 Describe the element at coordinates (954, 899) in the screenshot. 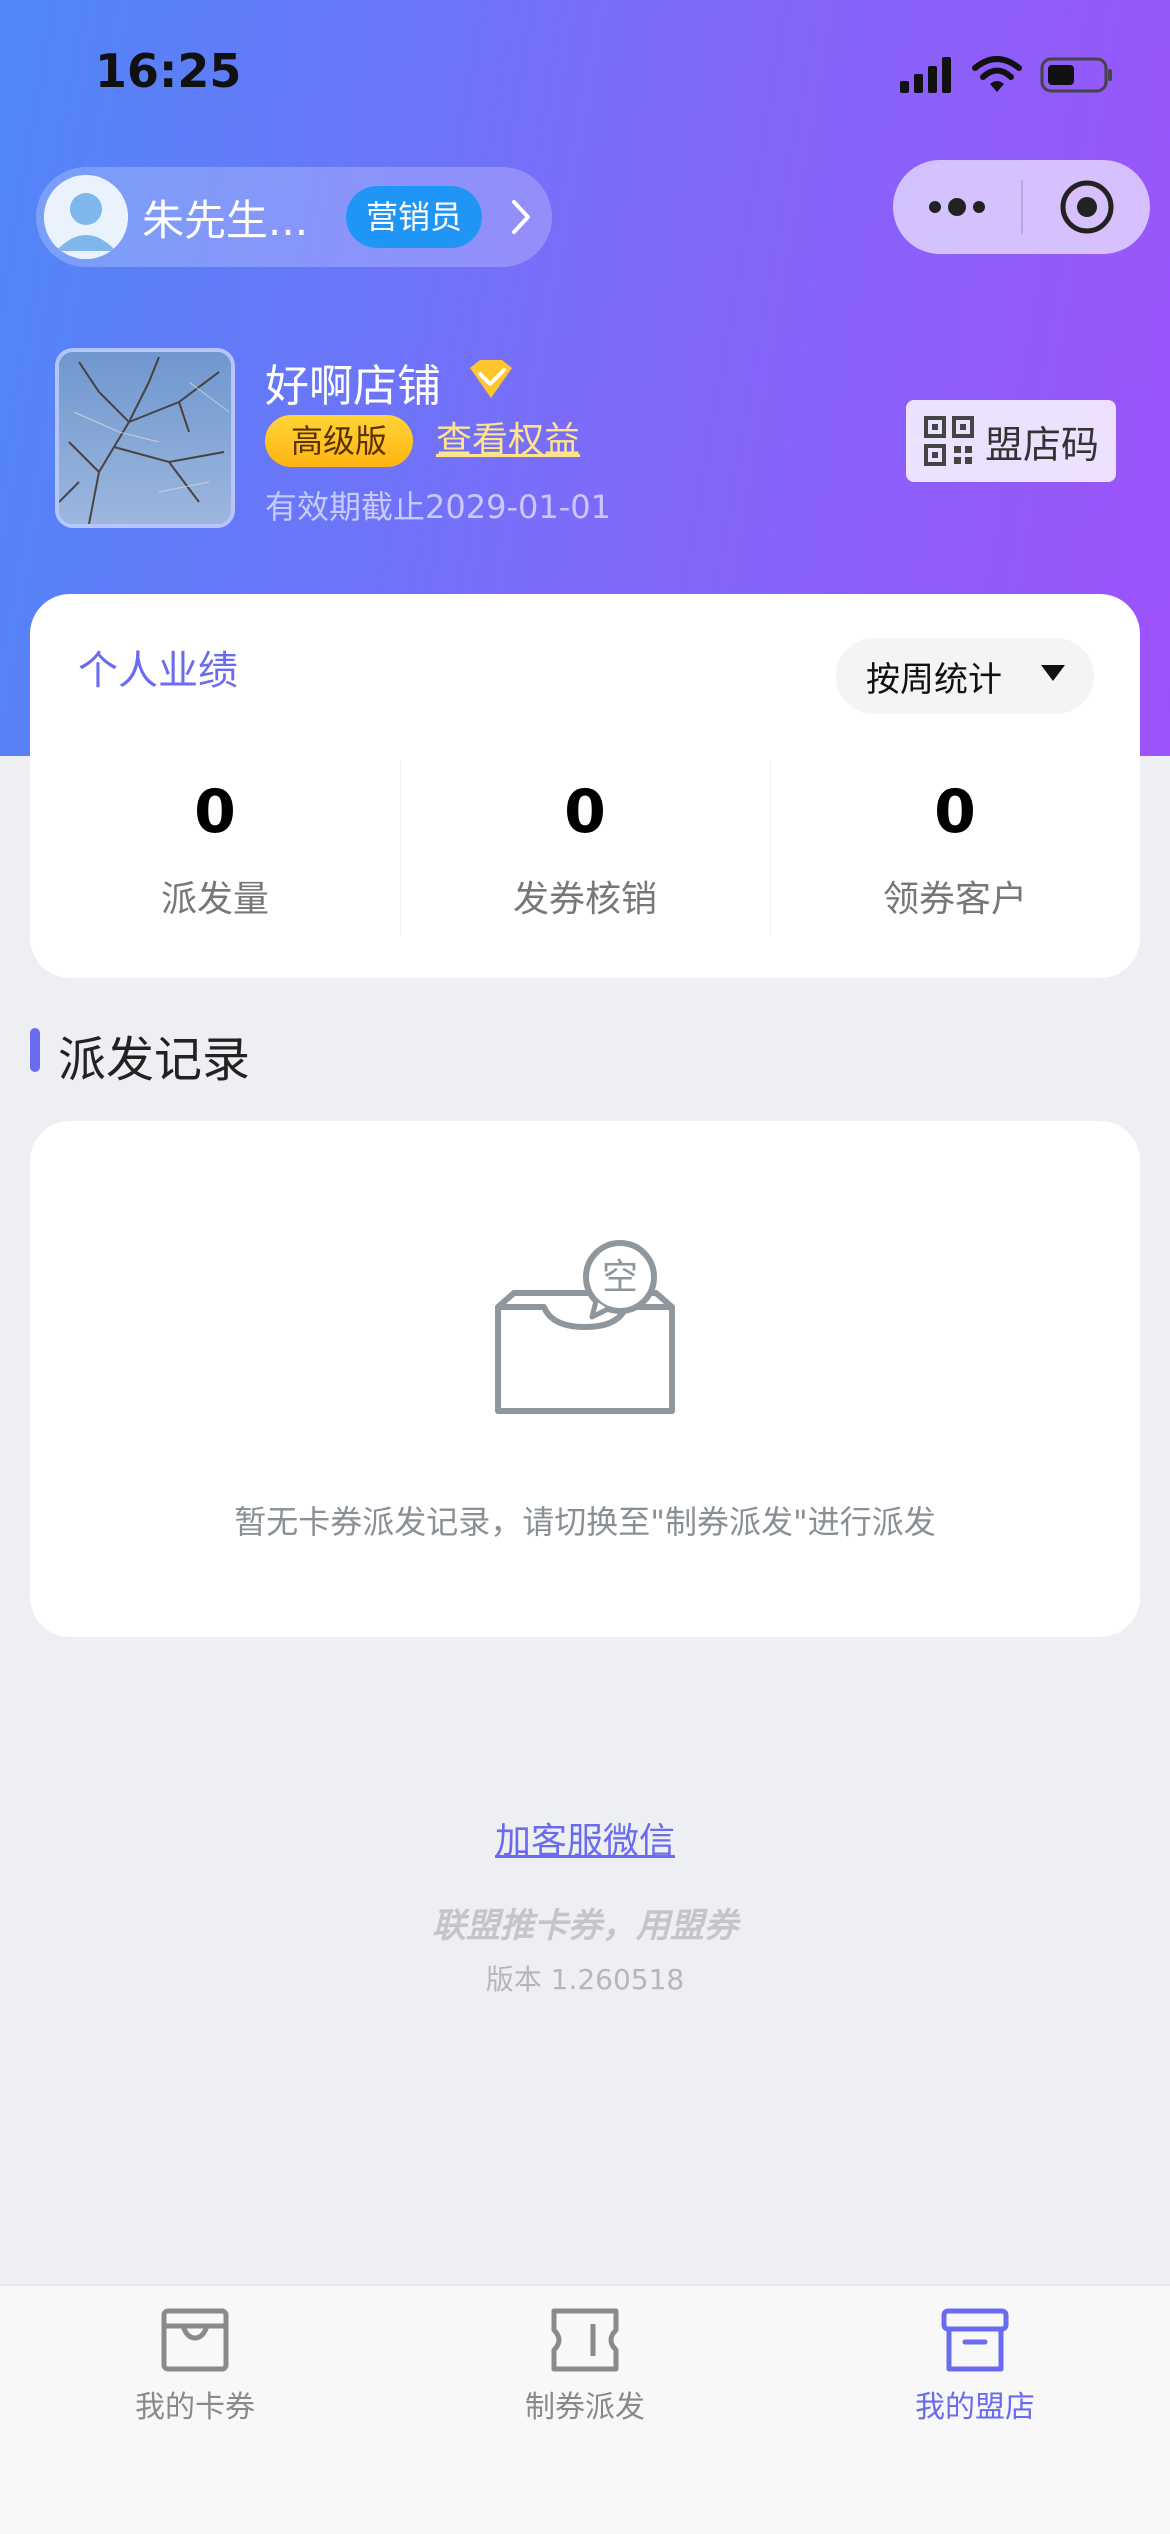

I see `stat-label: 领券客户` at that location.